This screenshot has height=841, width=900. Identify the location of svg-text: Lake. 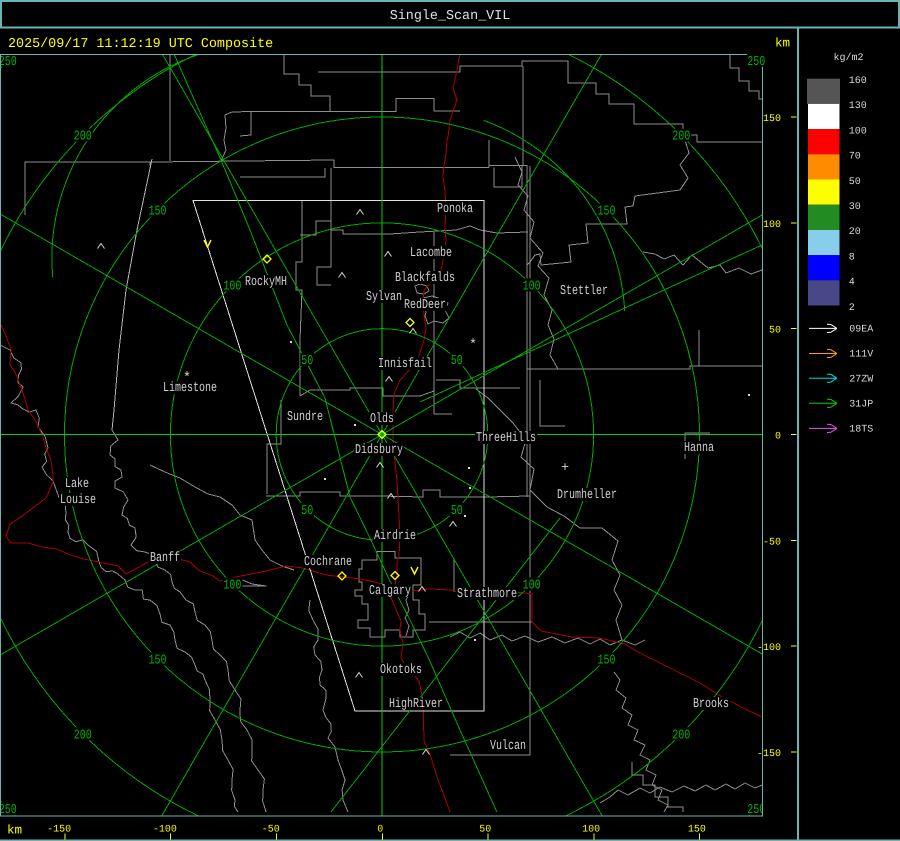
(77, 484).